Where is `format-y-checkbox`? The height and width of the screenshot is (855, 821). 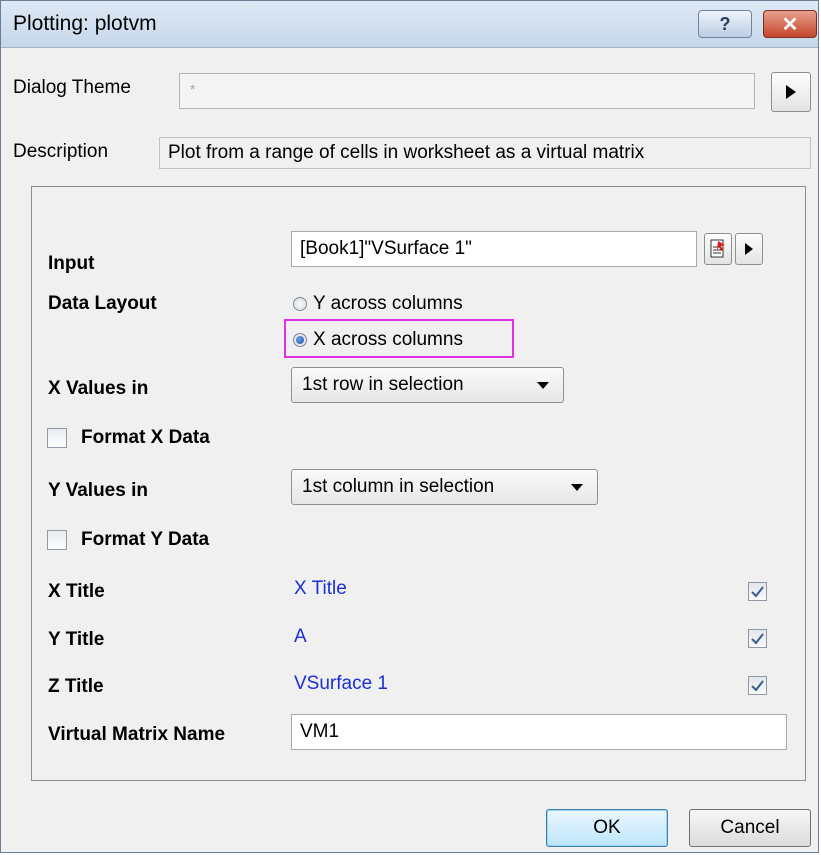
format-y-checkbox is located at coordinates (57, 540).